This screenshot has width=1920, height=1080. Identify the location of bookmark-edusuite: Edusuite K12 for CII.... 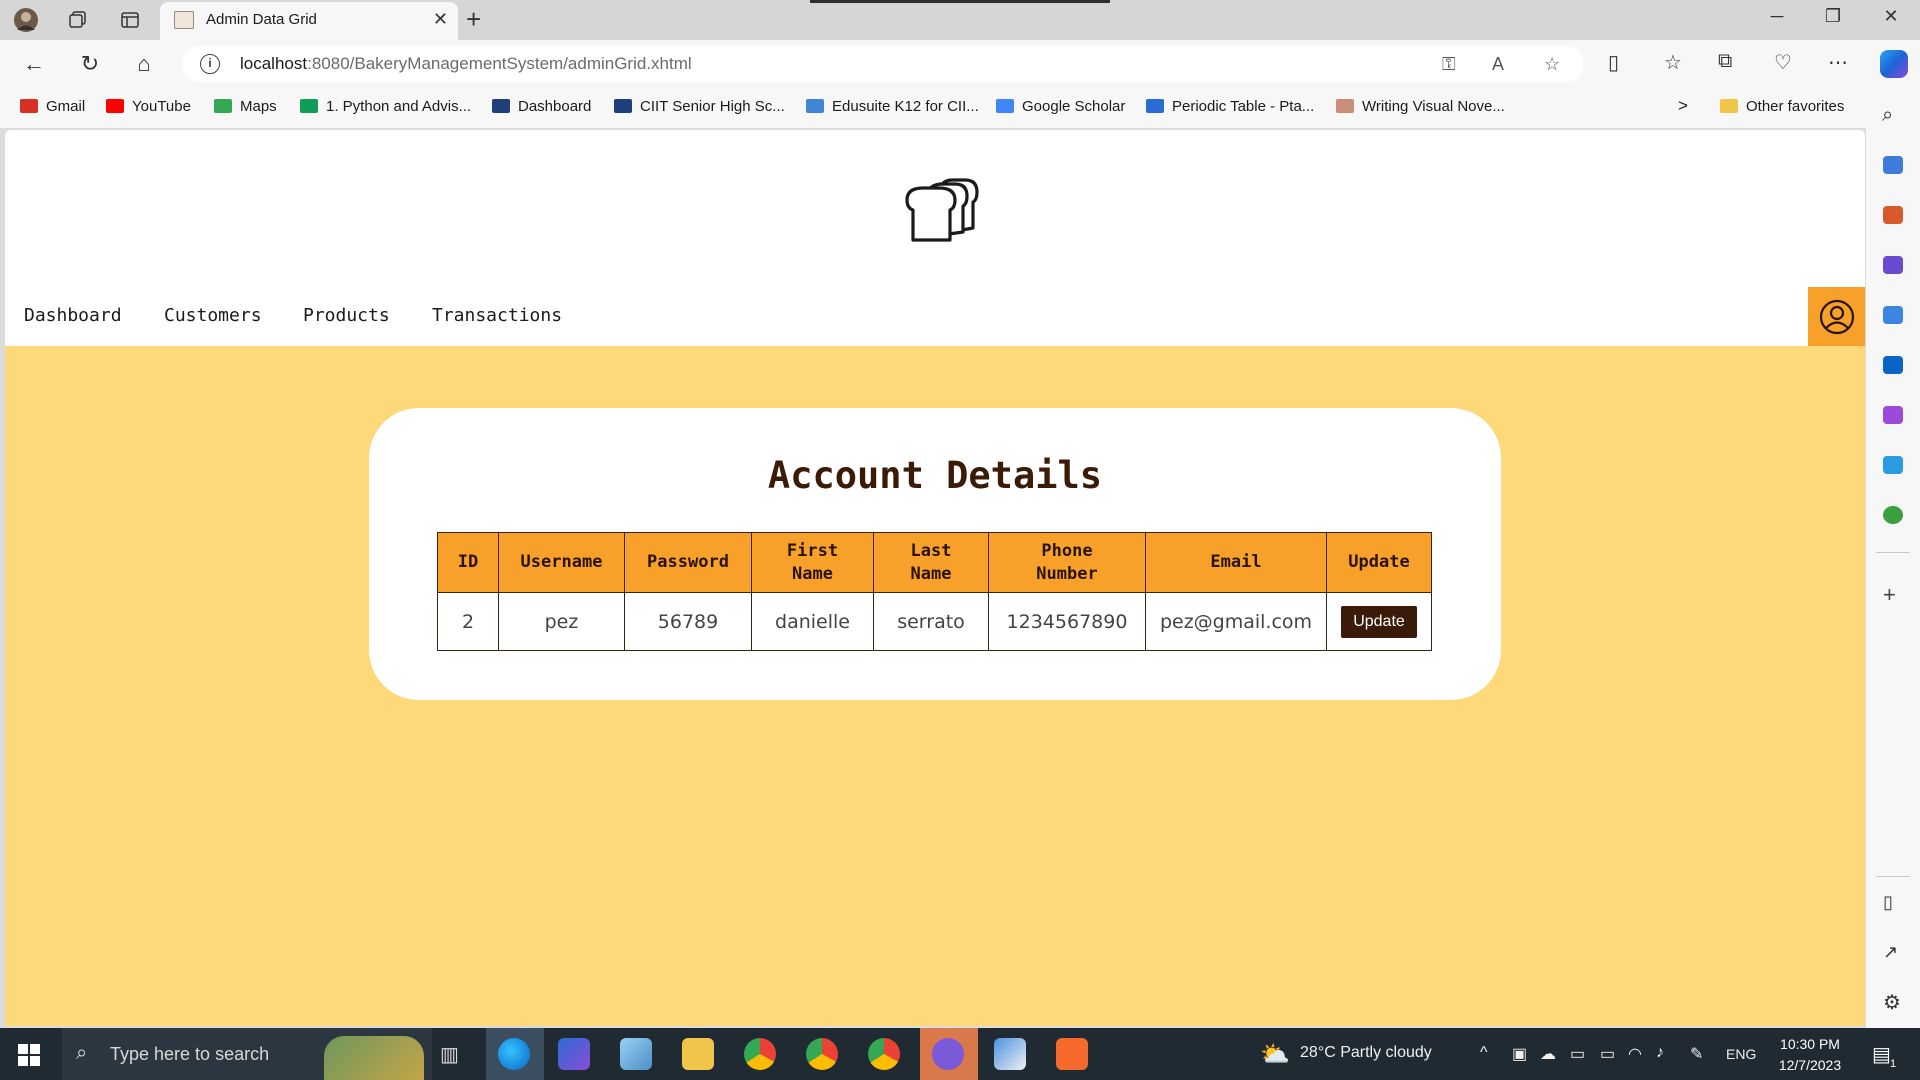
(892, 106).